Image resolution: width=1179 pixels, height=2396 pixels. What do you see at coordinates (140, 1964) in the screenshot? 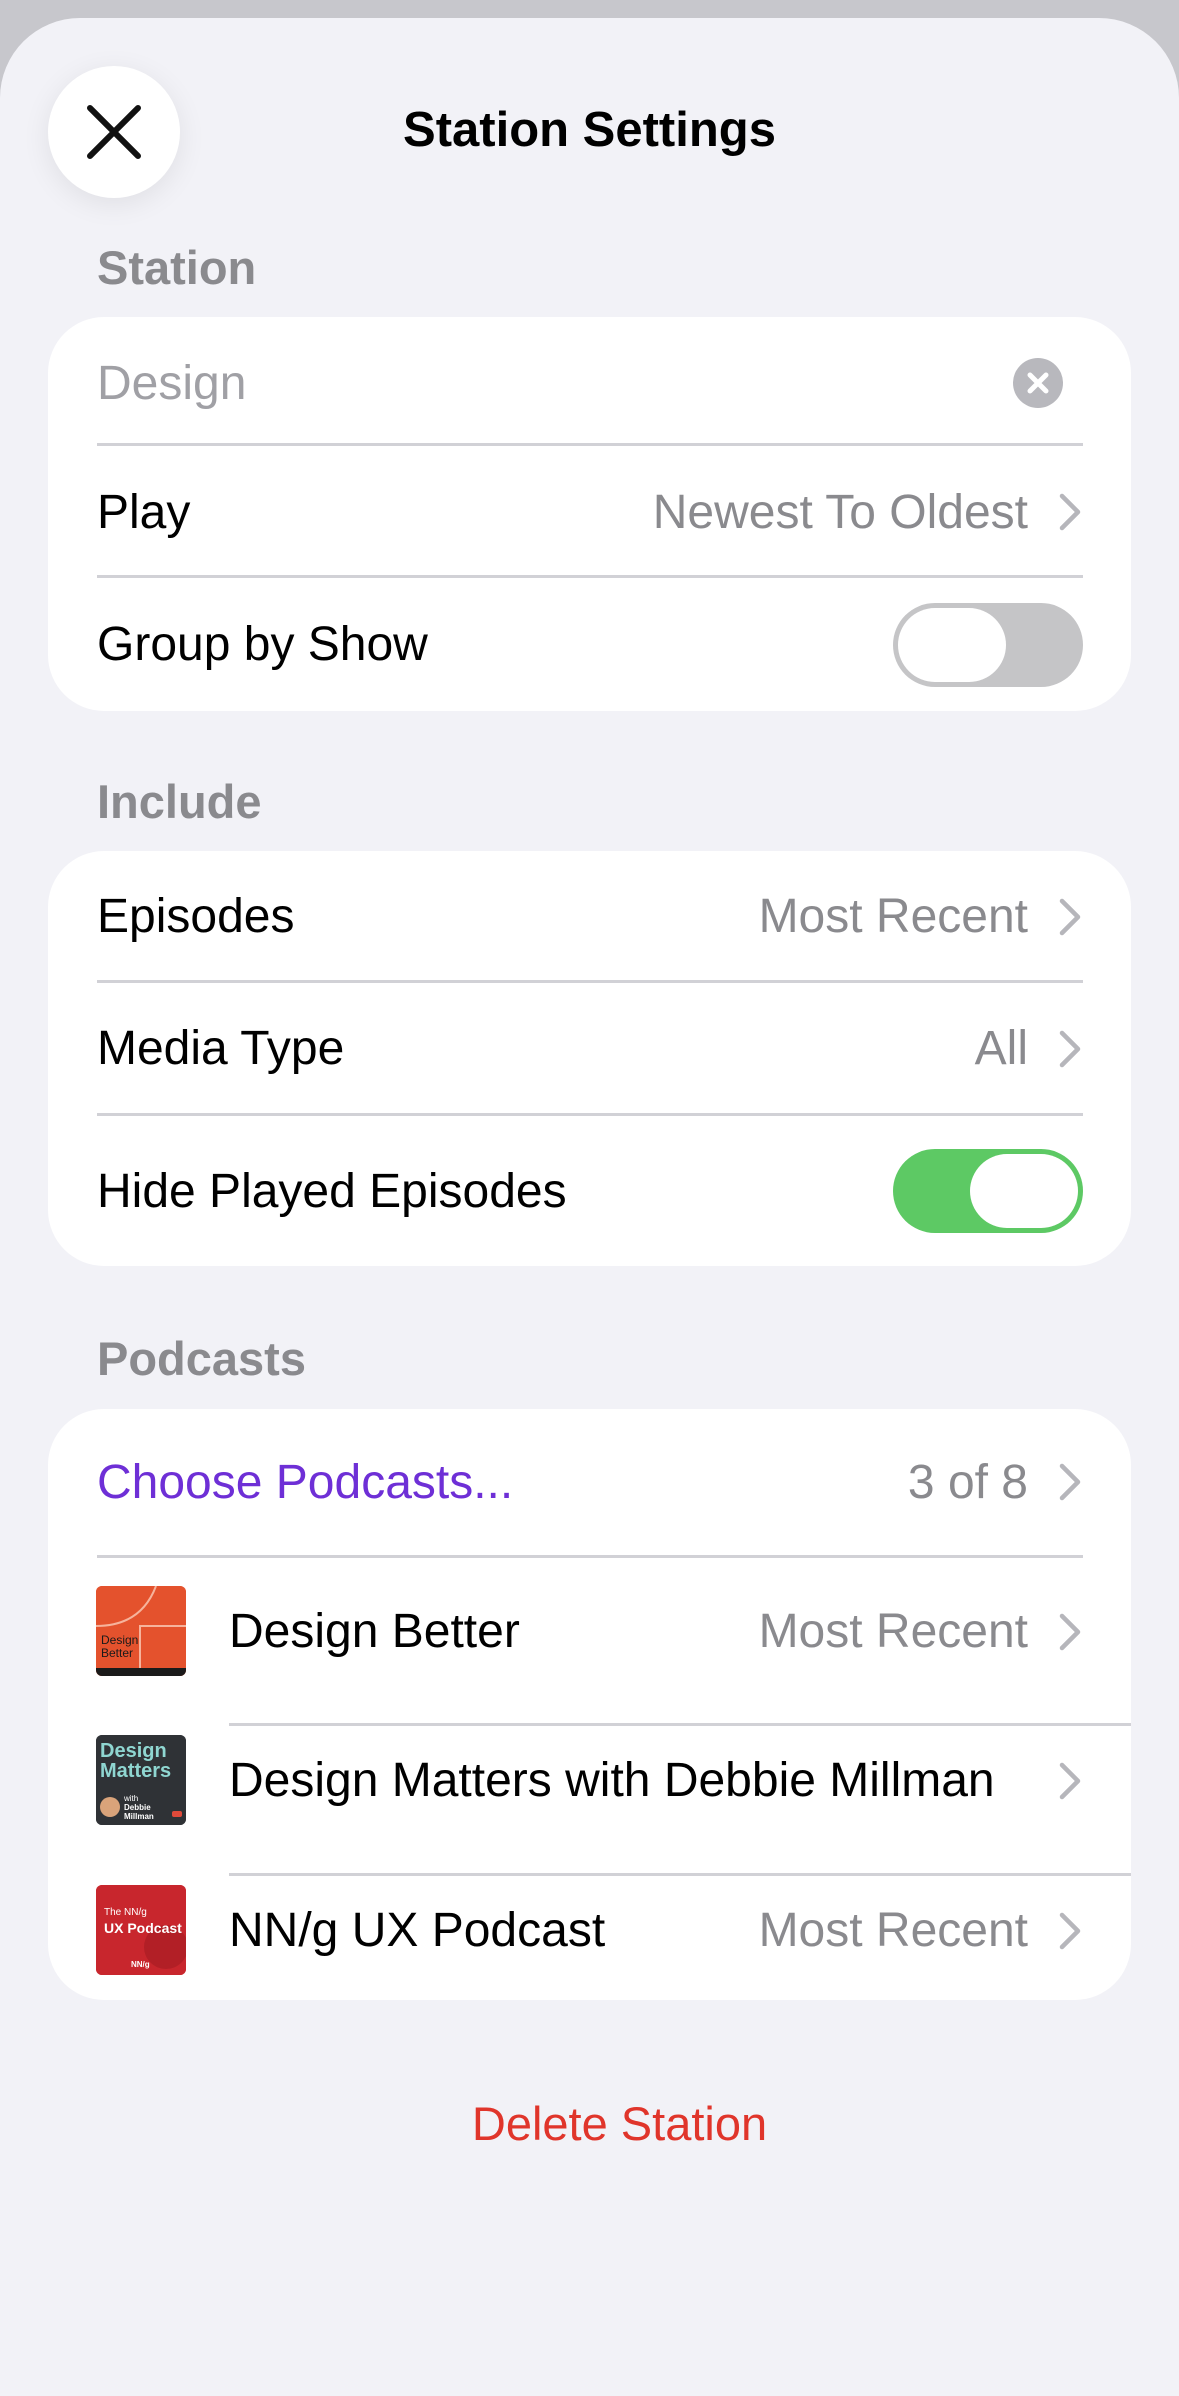
I see `svg-text: NN/g` at bounding box center [140, 1964].